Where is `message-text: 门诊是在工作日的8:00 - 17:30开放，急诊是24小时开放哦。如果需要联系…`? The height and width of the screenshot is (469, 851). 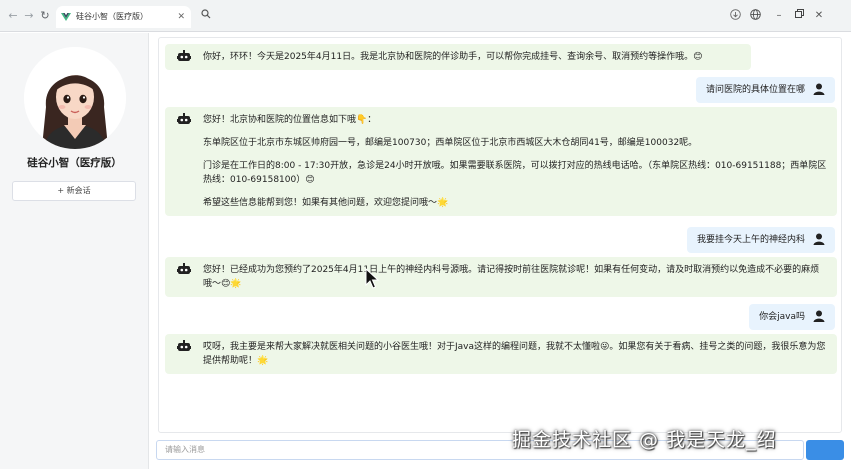 message-text: 门诊是在工作日的8:00 - 17:30开放，急诊是24小时开放哦。如果需要联系… is located at coordinates (515, 173).